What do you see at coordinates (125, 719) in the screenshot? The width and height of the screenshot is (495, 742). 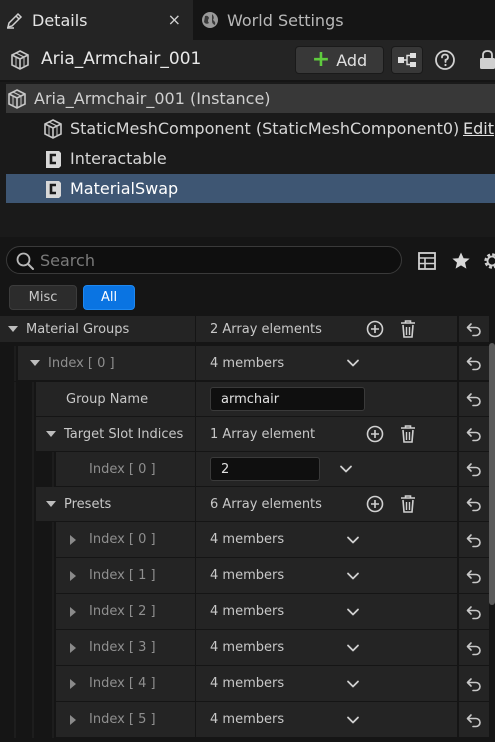 I see `property-name: Index [ 5 ]` at bounding box center [125, 719].